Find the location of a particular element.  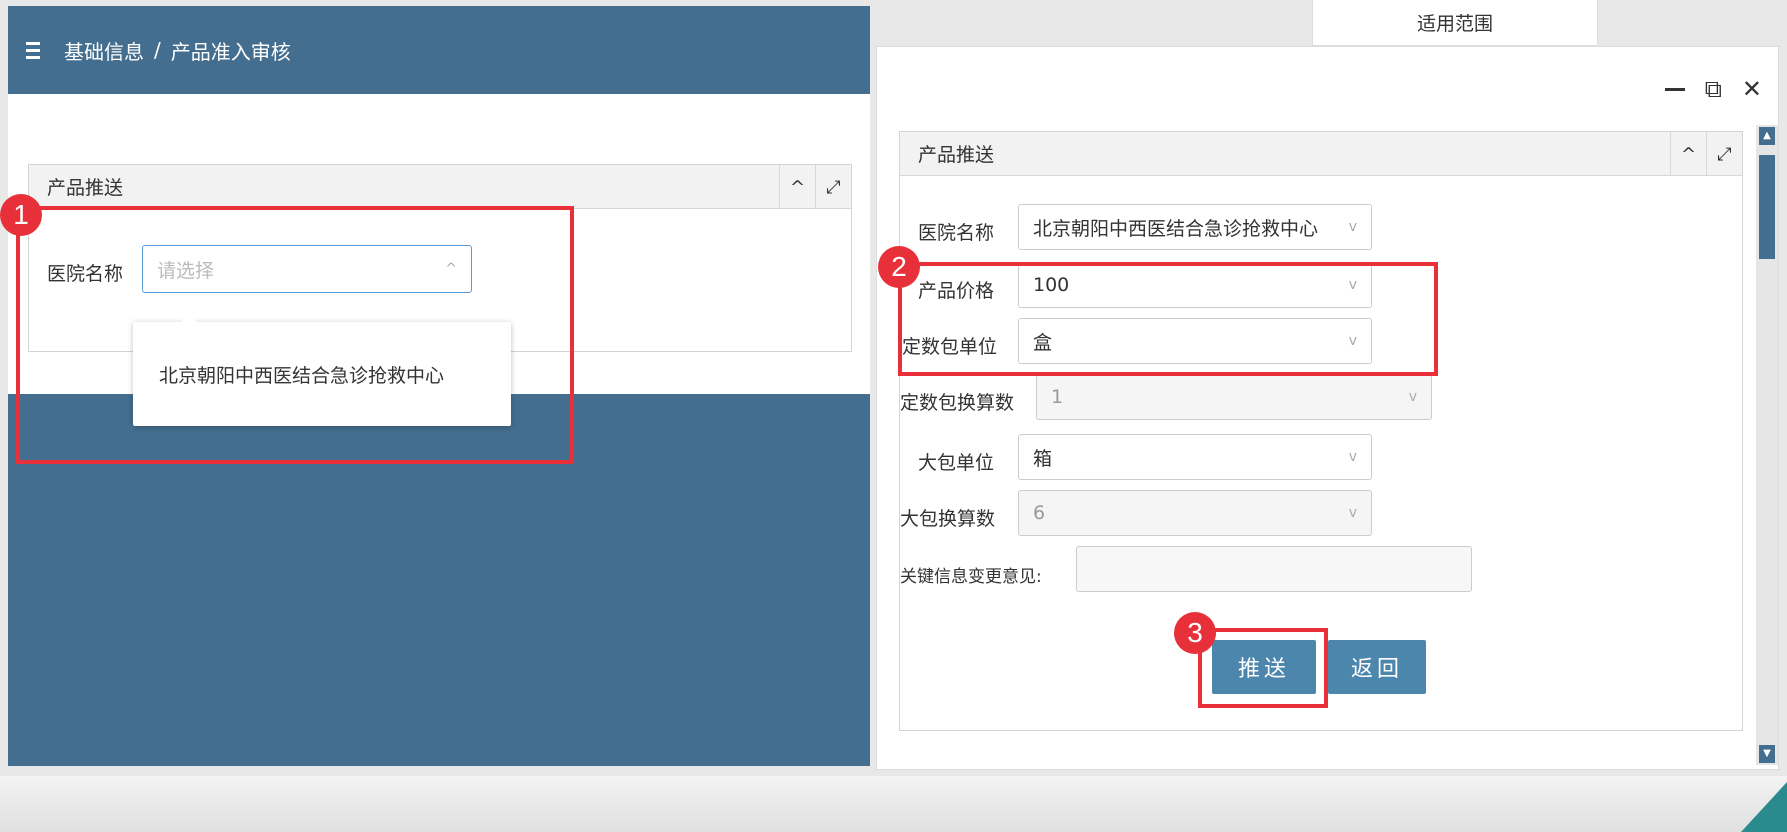

step-badge-3: 3 is located at coordinates (1195, 633).